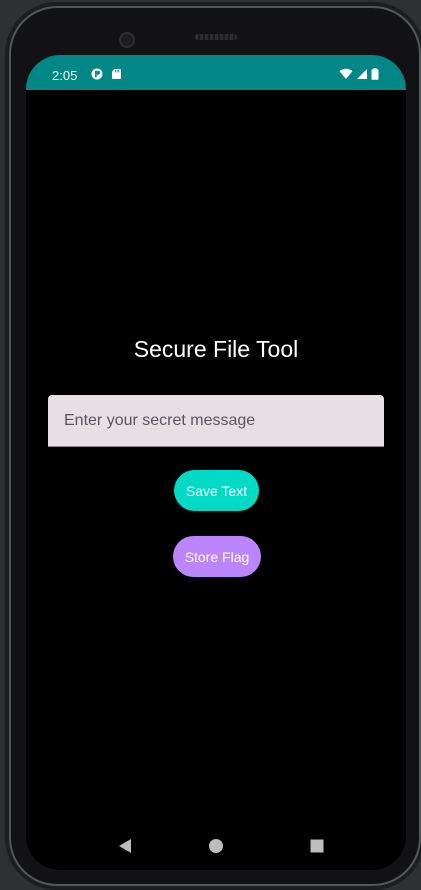 The width and height of the screenshot is (421, 890). I want to click on navigation-bar, so click(216, 846).